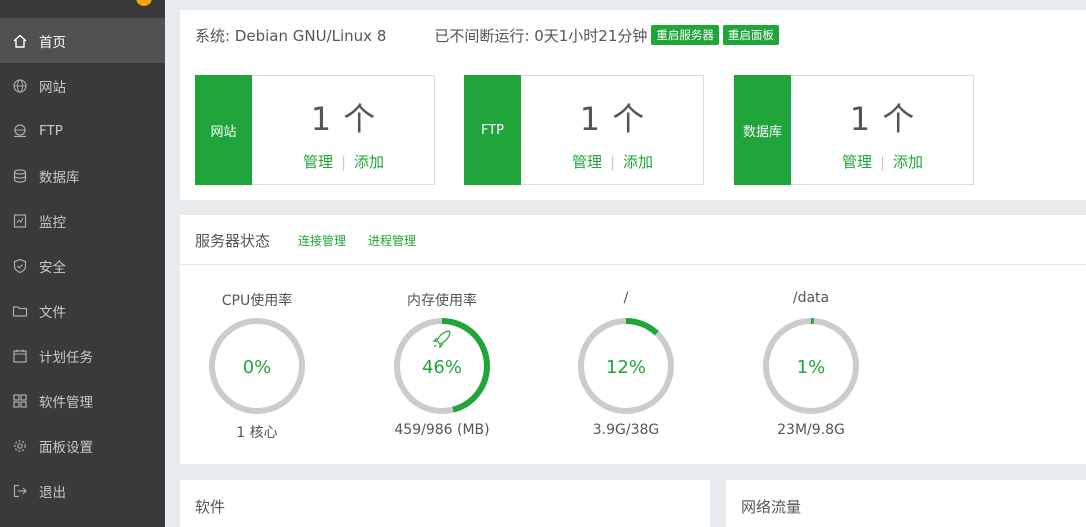 This screenshot has width=1086, height=527. What do you see at coordinates (66, 357) in the screenshot?
I see `sidebar-item-label: 计划任务` at bounding box center [66, 357].